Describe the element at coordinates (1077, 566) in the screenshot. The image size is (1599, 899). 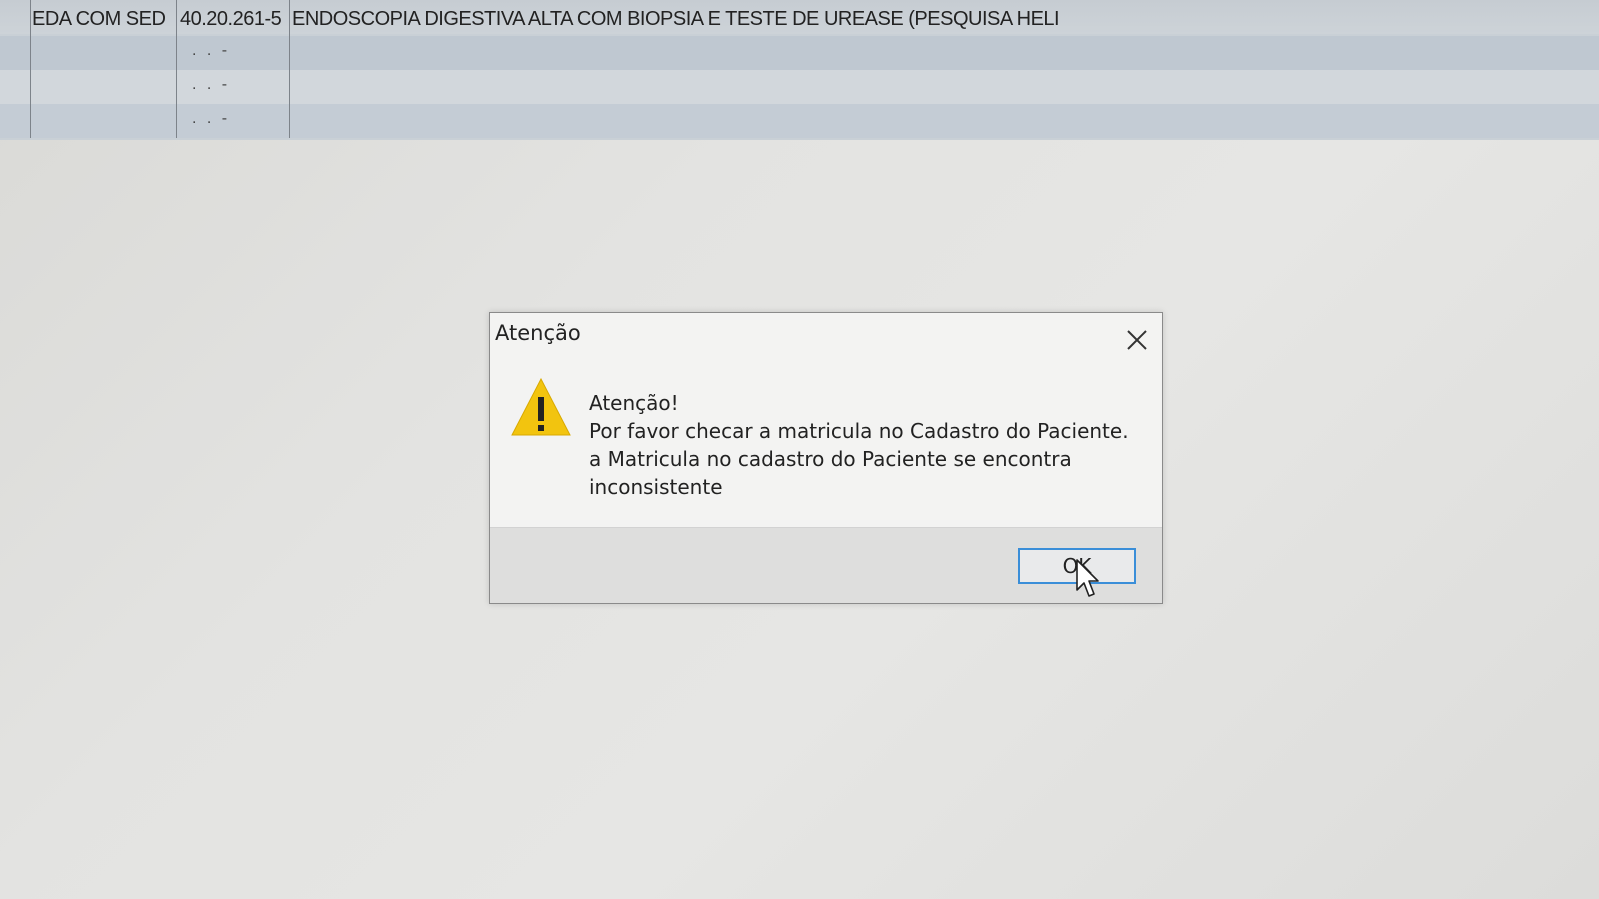
I see `ok-button: OK` at that location.